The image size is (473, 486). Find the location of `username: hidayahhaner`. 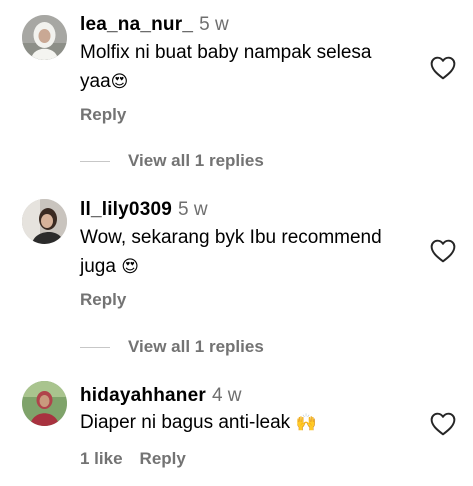

username: hidayahhaner is located at coordinates (143, 395).